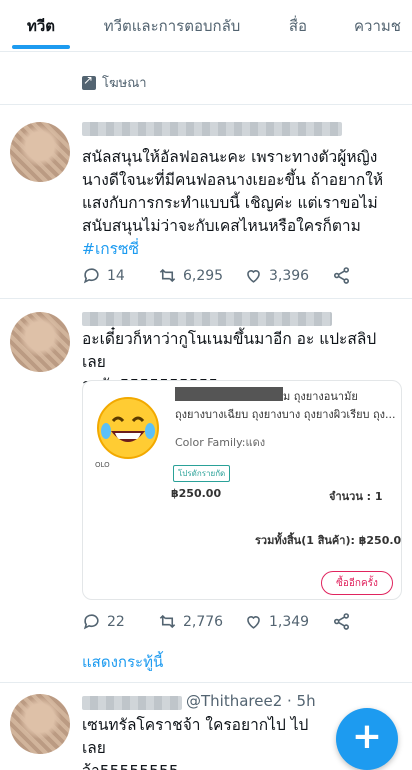 This screenshot has height=770, width=412. I want to click on show-thread-link: แสดงกระทู้นี้, so click(122, 662).